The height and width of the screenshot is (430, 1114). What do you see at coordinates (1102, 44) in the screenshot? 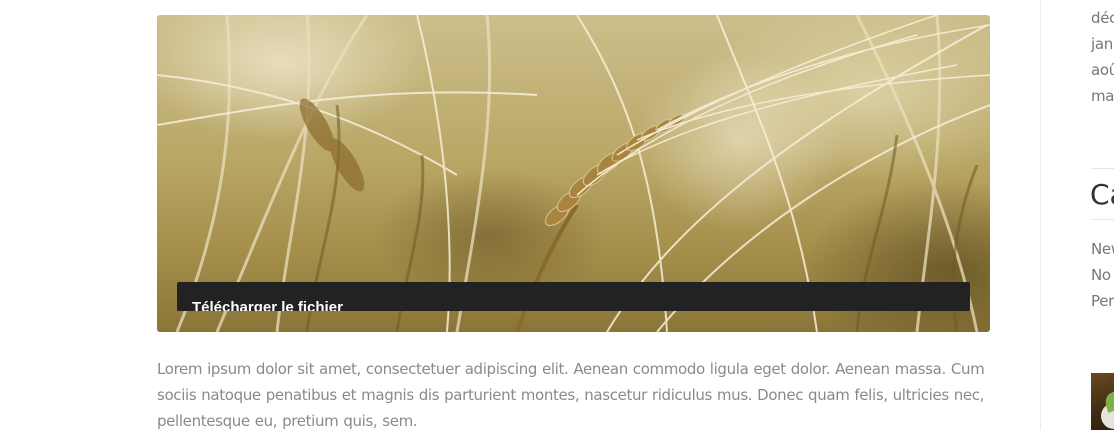
I see `archive-item: jan` at bounding box center [1102, 44].